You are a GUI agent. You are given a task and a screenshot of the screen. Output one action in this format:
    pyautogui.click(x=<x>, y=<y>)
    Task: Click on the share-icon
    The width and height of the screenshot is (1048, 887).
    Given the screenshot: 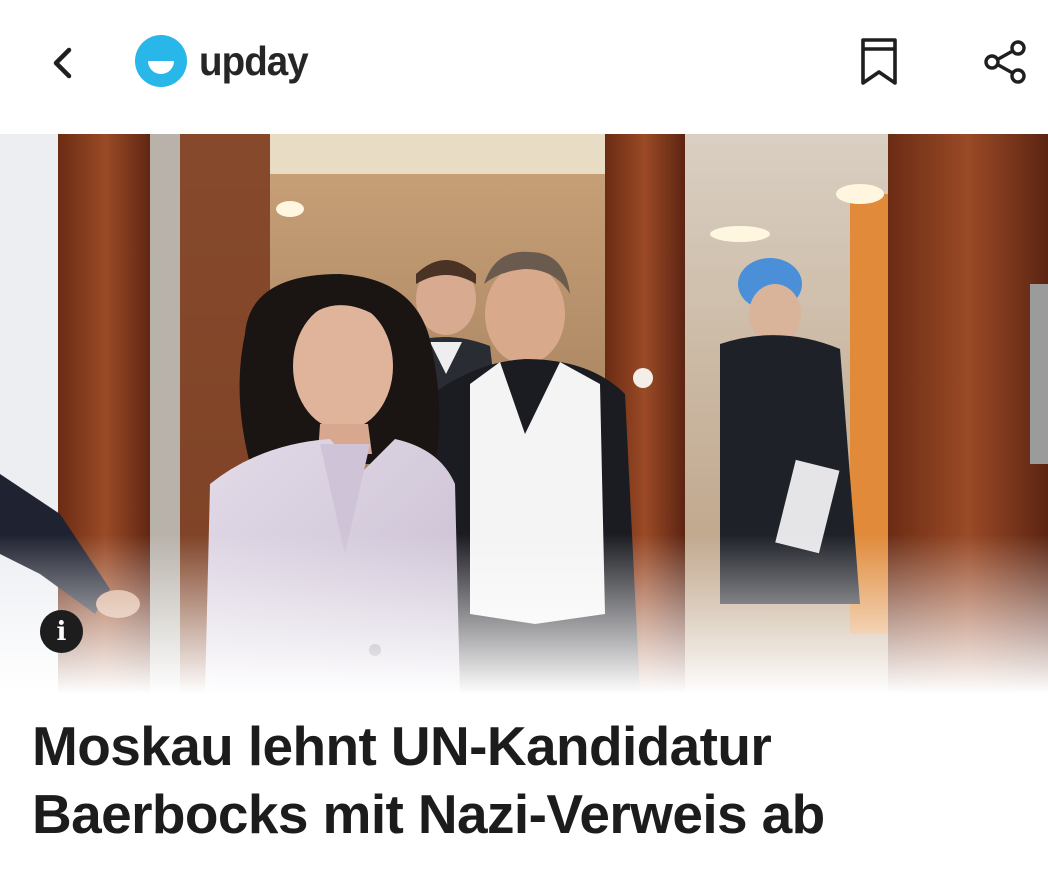 What is the action you would take?
    pyautogui.click(x=1005, y=62)
    